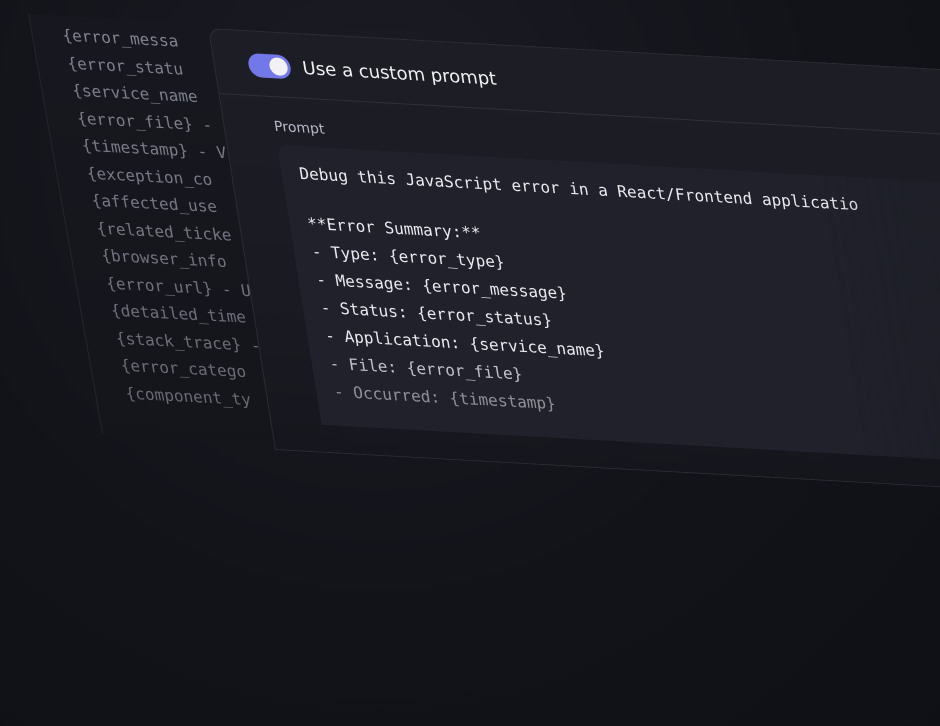  What do you see at coordinates (178, 314) in the screenshot?
I see `code-line: {detailed_time` at bounding box center [178, 314].